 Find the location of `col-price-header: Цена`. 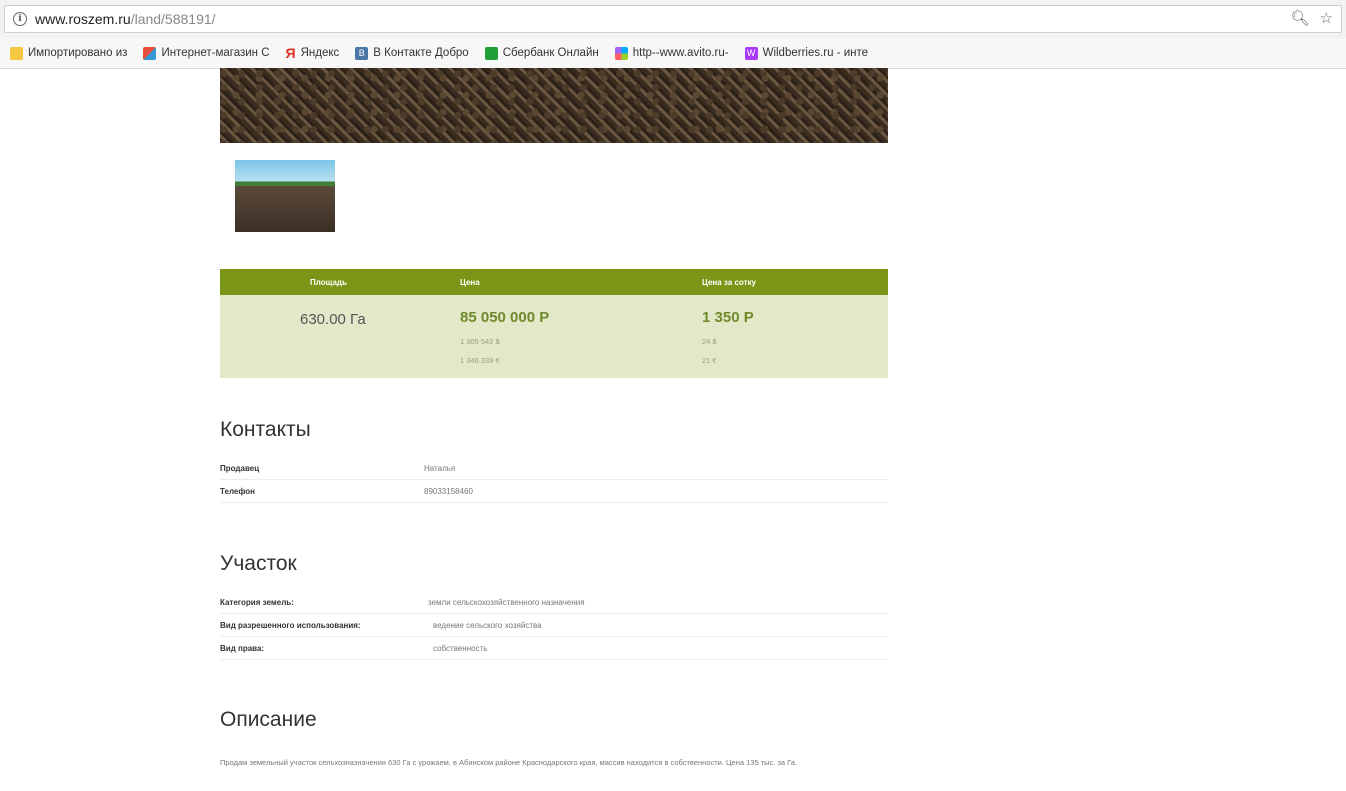

col-price-header: Цена is located at coordinates (470, 282).